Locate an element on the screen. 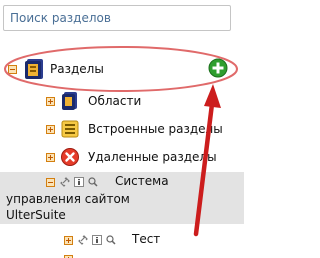 The height and width of the screenshot is (258, 320). tree-item-label: Области is located at coordinates (114, 101).